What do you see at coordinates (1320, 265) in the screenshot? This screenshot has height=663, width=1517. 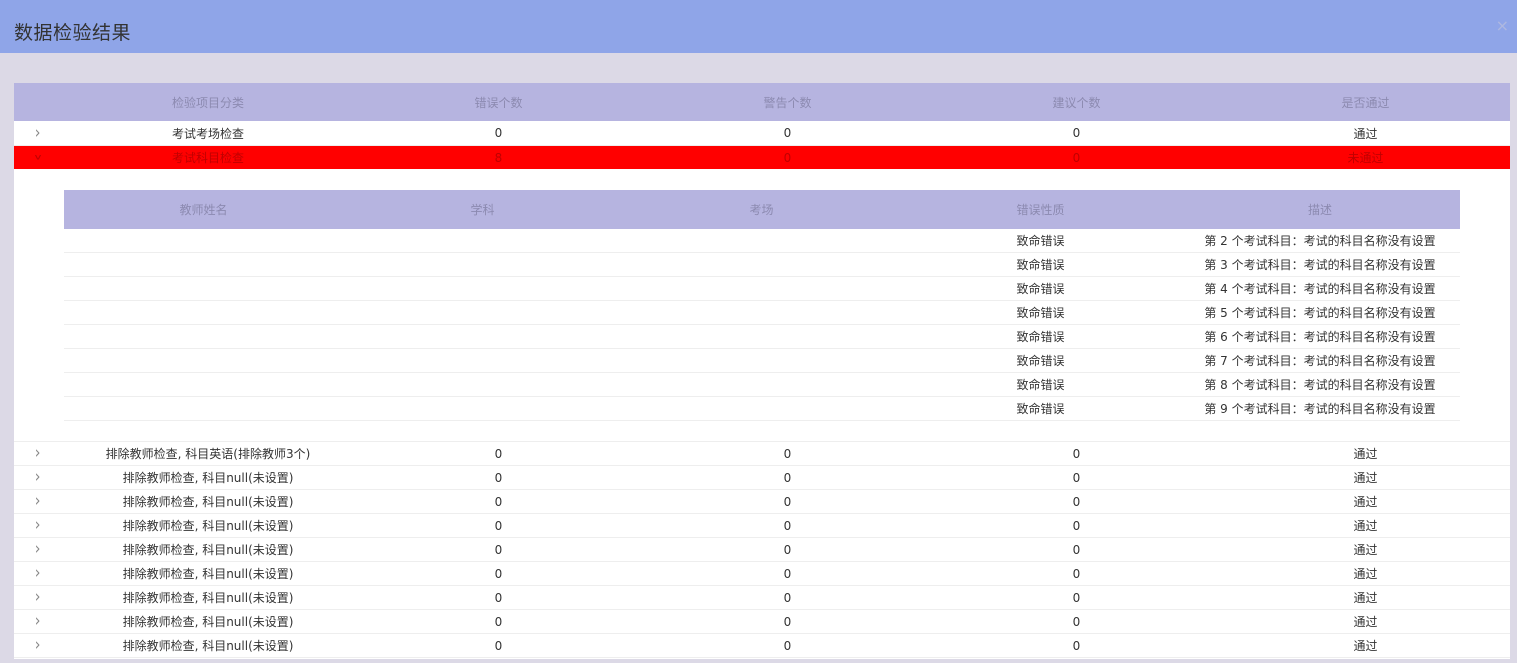 I see `description-cell: 第 3 个考试科目：考试的科目名称没有设置` at bounding box center [1320, 265].